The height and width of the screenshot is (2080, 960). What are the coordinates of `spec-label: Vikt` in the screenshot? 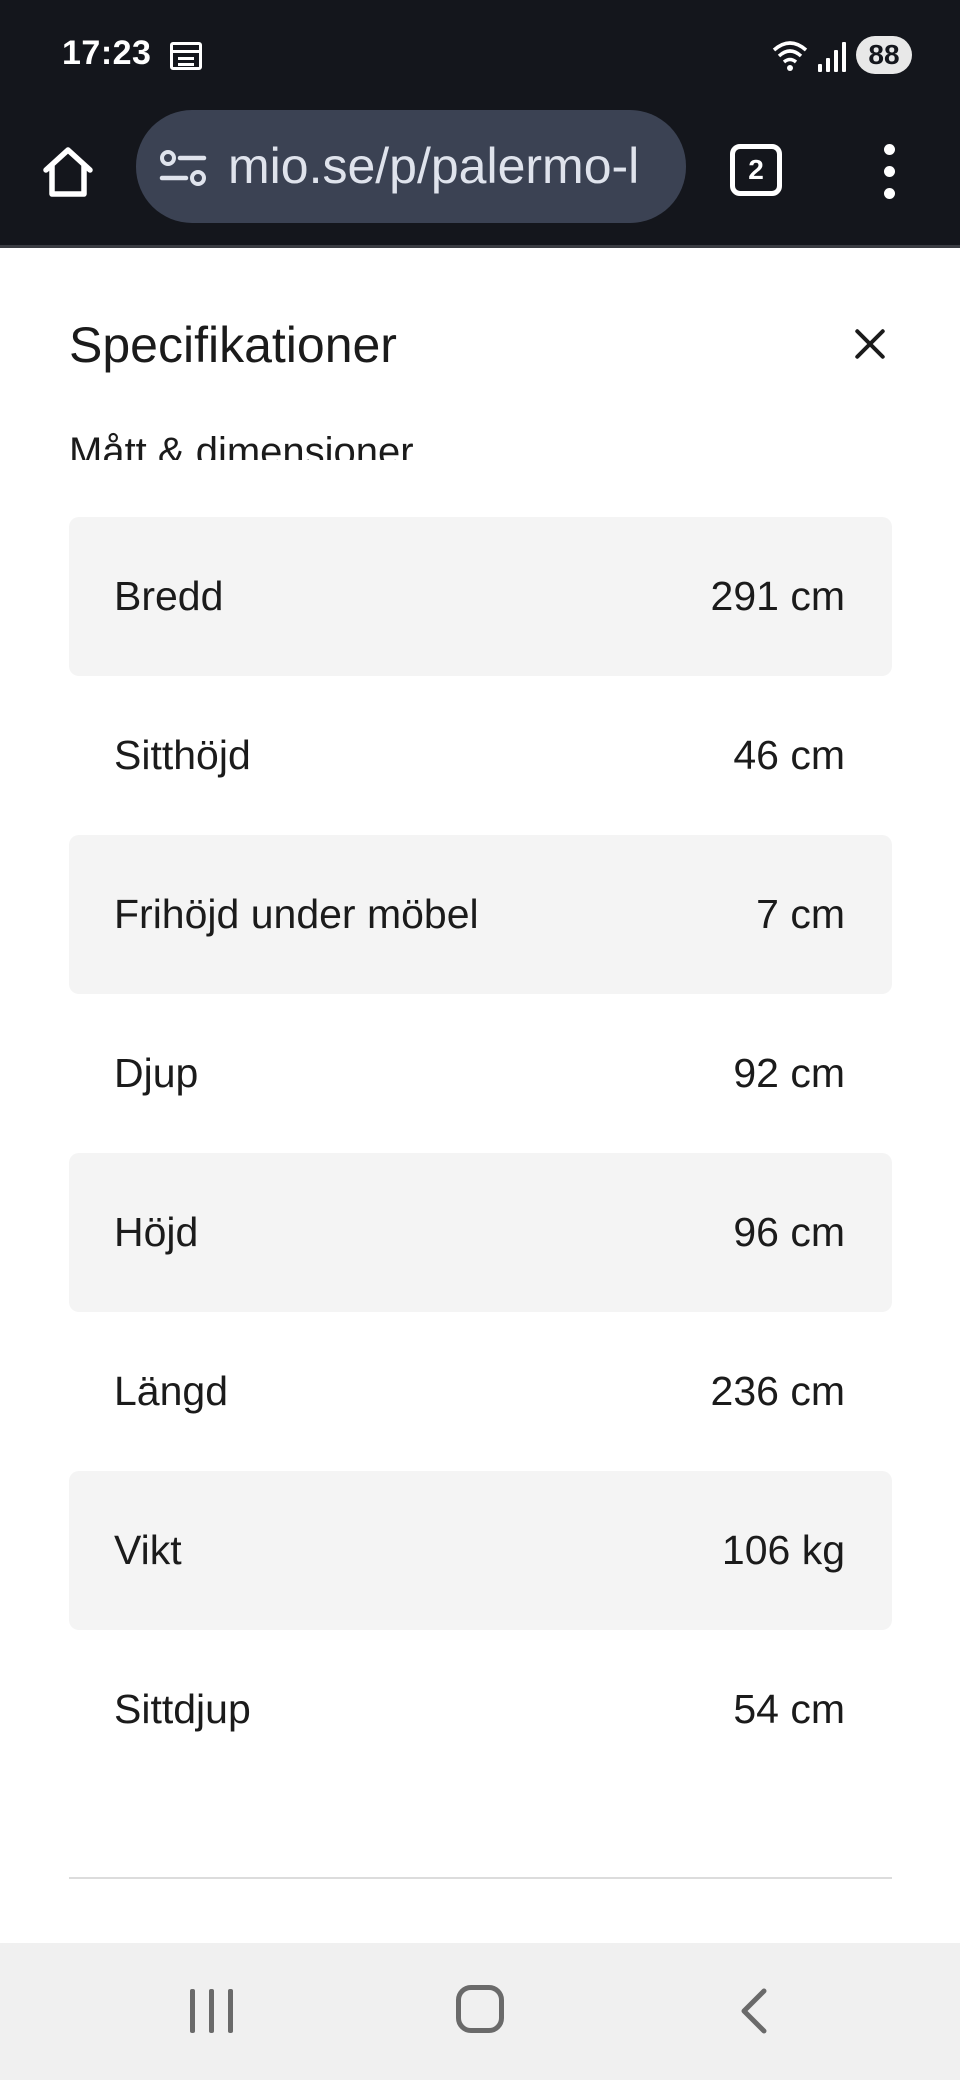 It's located at (148, 1550).